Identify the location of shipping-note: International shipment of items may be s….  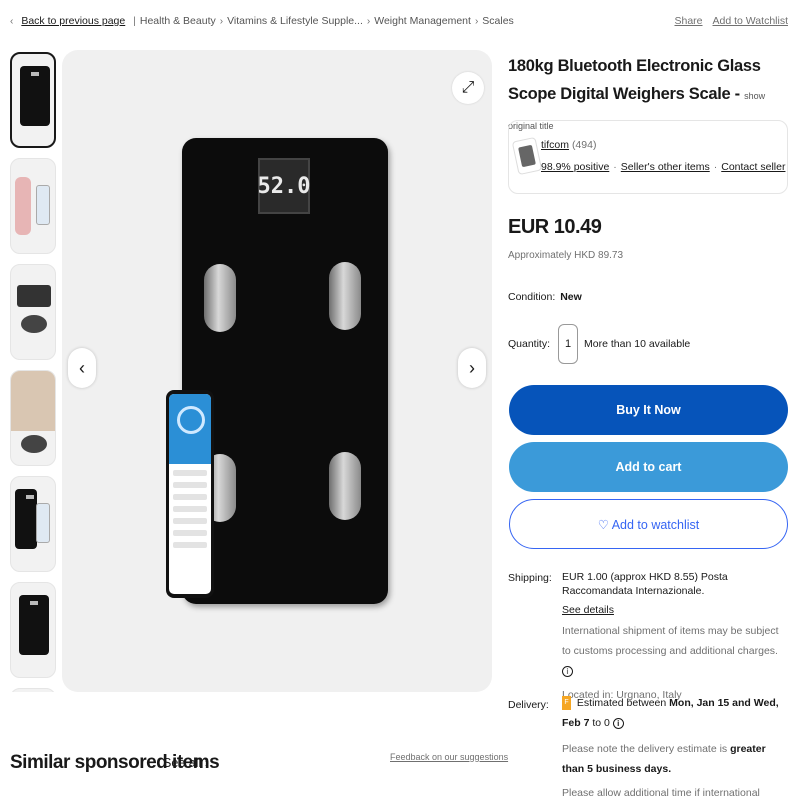
(670, 641).